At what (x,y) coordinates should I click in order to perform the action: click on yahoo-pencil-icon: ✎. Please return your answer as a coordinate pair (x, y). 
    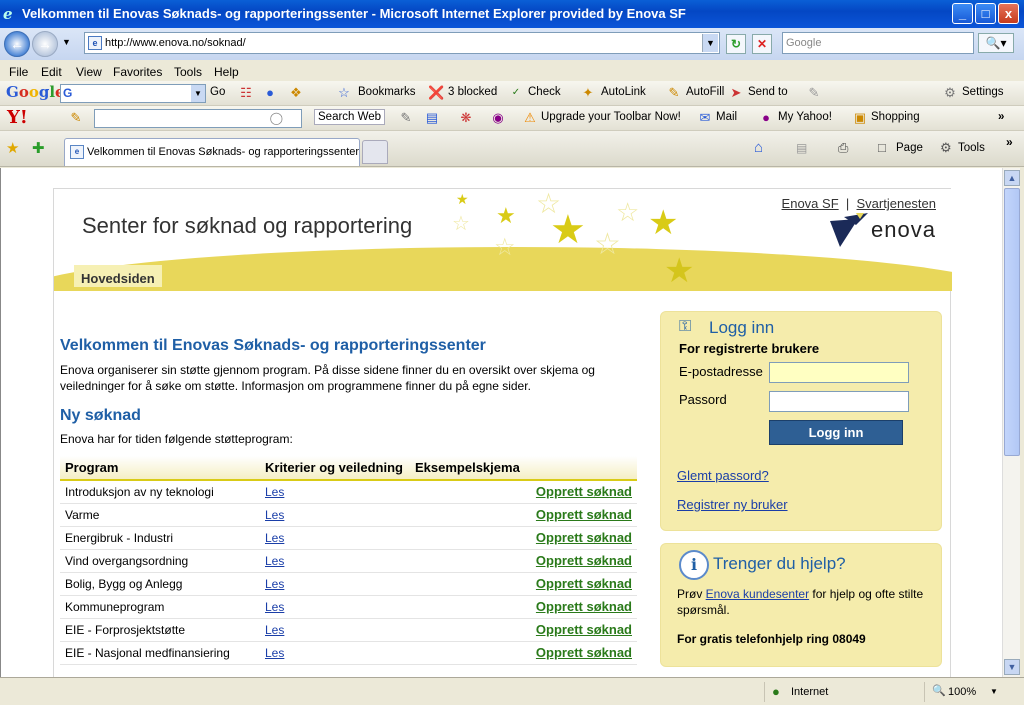
    Looking at the image, I should click on (76, 118).